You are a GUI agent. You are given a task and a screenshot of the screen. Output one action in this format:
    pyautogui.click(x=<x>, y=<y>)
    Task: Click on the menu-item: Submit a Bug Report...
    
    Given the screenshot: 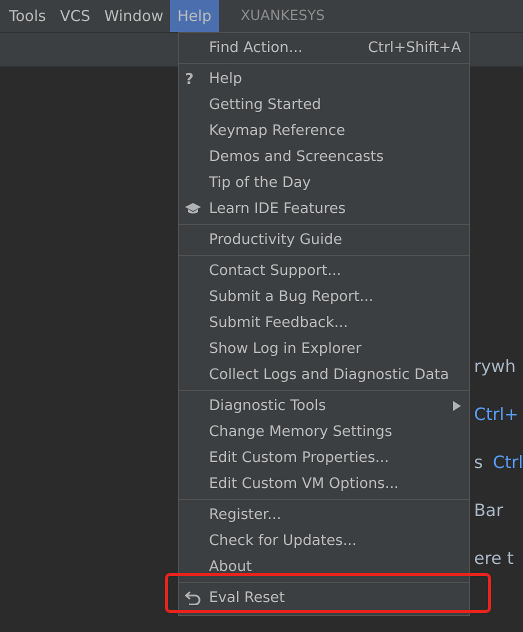 What is the action you would take?
    pyautogui.click(x=324, y=297)
    